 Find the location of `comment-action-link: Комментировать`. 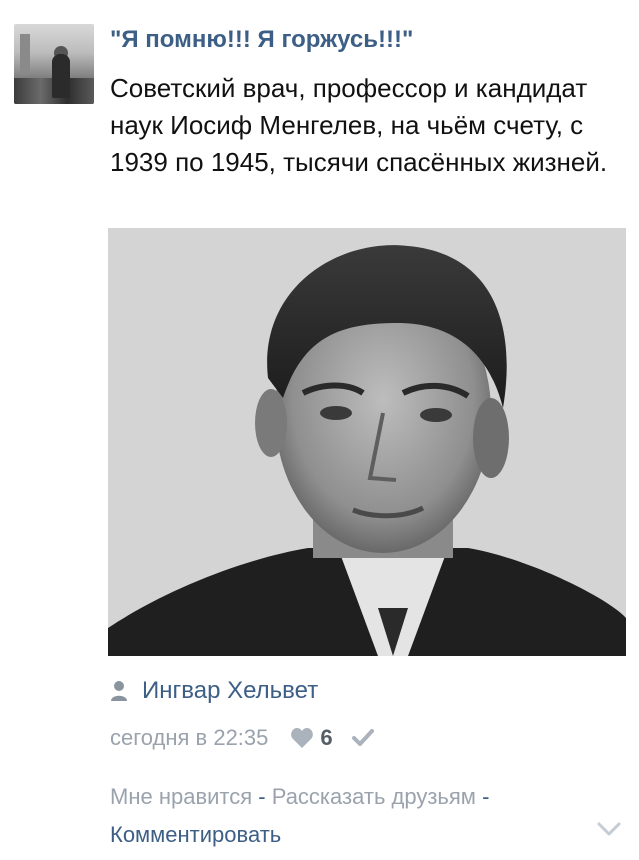

comment-action-link: Комментировать is located at coordinates (195, 834).